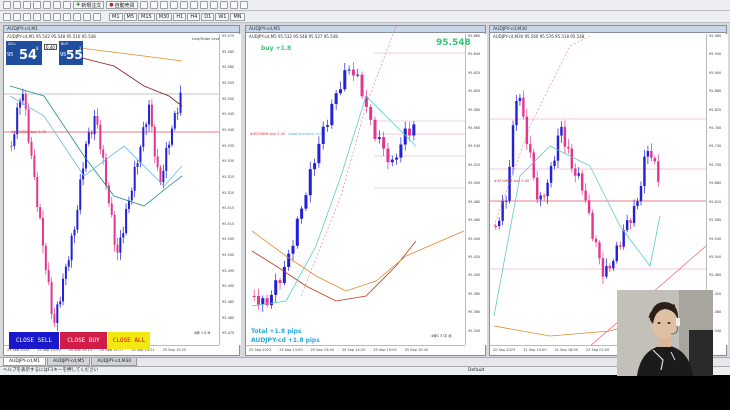  What do you see at coordinates (208, 16) in the screenshot?
I see `timeframe-d1-button: D1` at bounding box center [208, 16].